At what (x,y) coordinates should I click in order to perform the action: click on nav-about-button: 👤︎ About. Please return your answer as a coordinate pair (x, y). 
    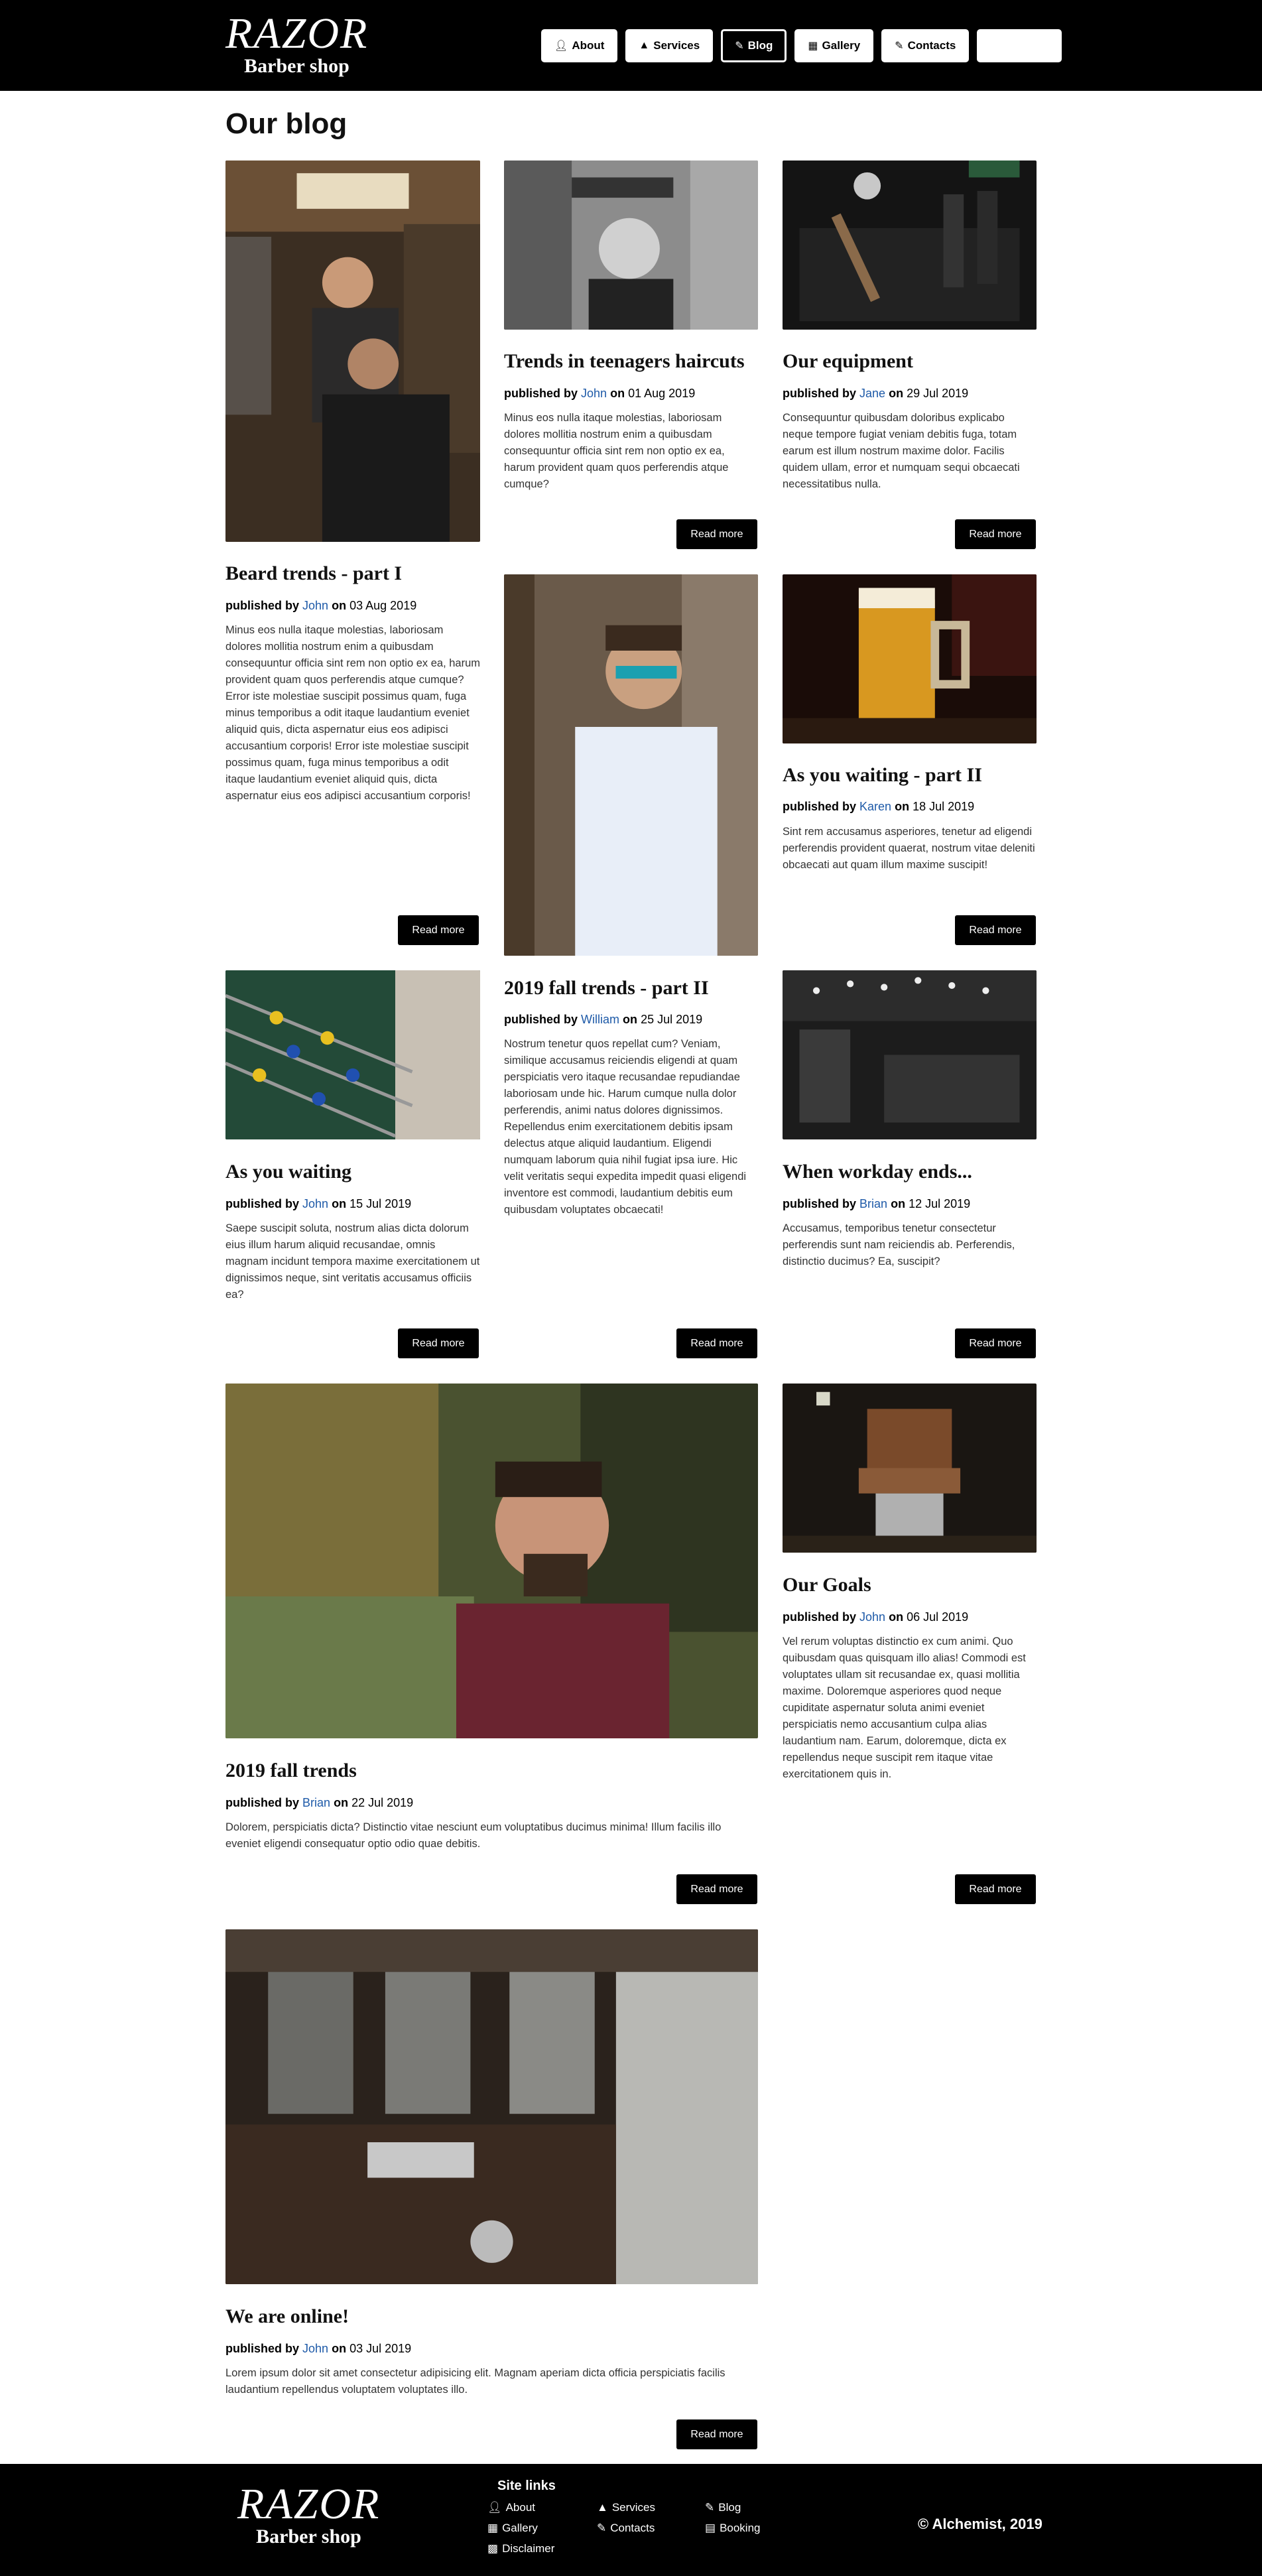
    Looking at the image, I should click on (579, 46).